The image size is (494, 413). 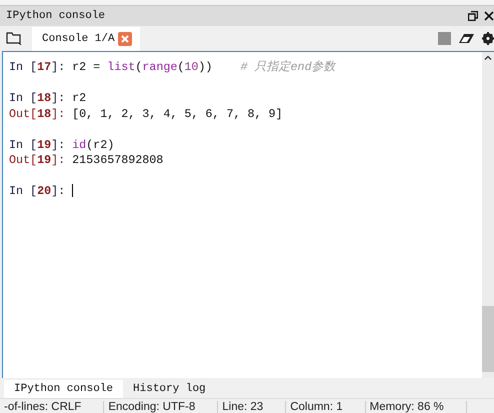 What do you see at coordinates (489, 16) in the screenshot?
I see `close-icon` at bounding box center [489, 16].